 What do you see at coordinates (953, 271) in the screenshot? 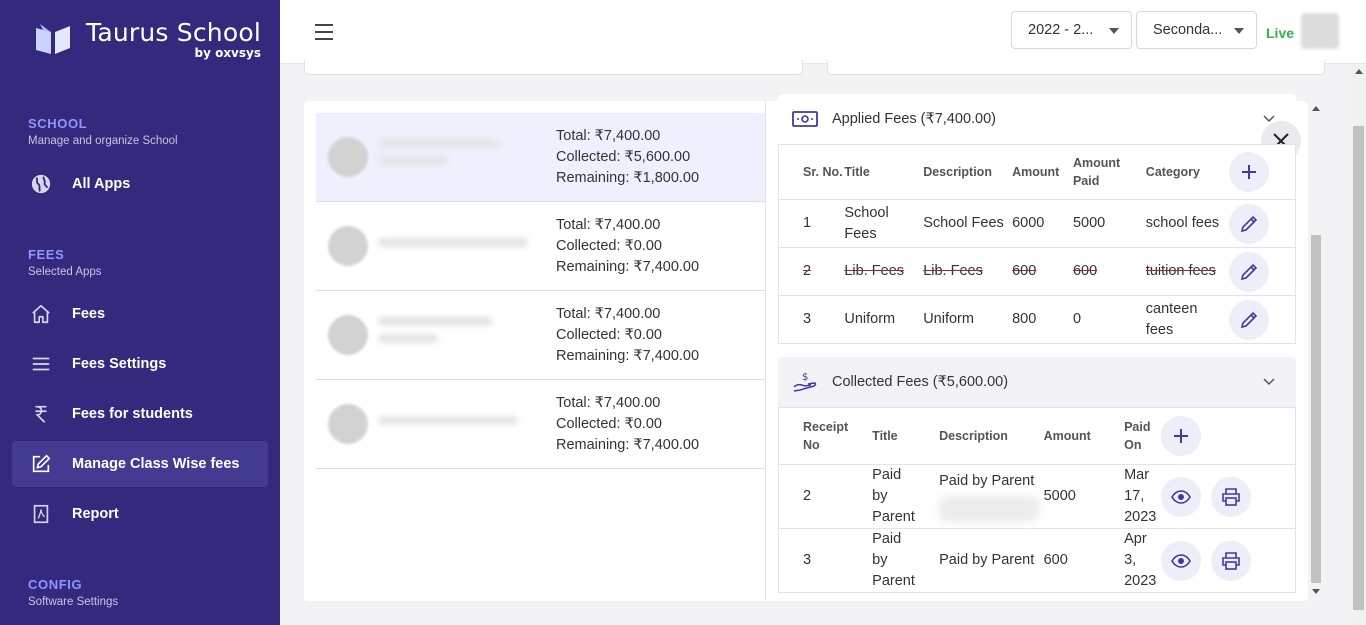
I see `cell-description: Lib. Fees` at bounding box center [953, 271].